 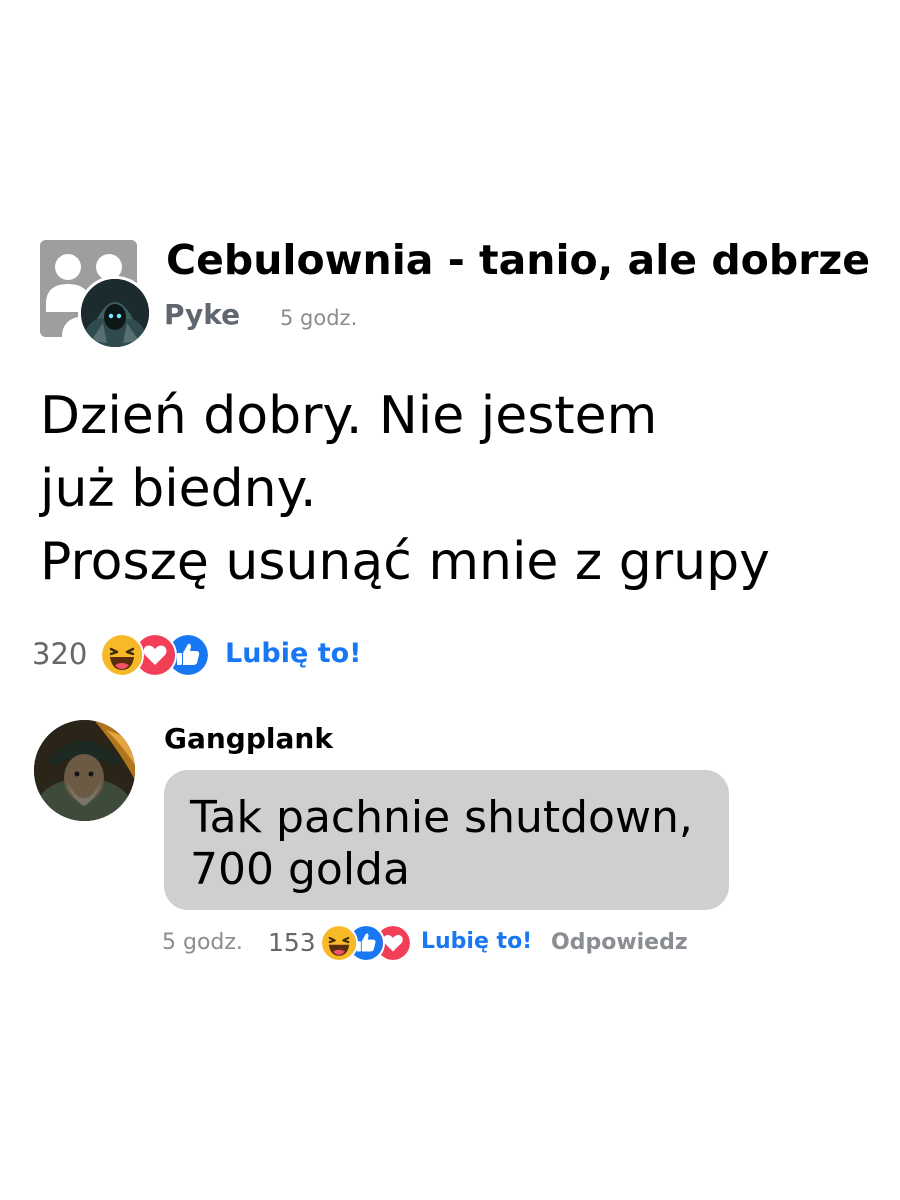 I want to click on post-like-button: Lubię to!, so click(x=293, y=653).